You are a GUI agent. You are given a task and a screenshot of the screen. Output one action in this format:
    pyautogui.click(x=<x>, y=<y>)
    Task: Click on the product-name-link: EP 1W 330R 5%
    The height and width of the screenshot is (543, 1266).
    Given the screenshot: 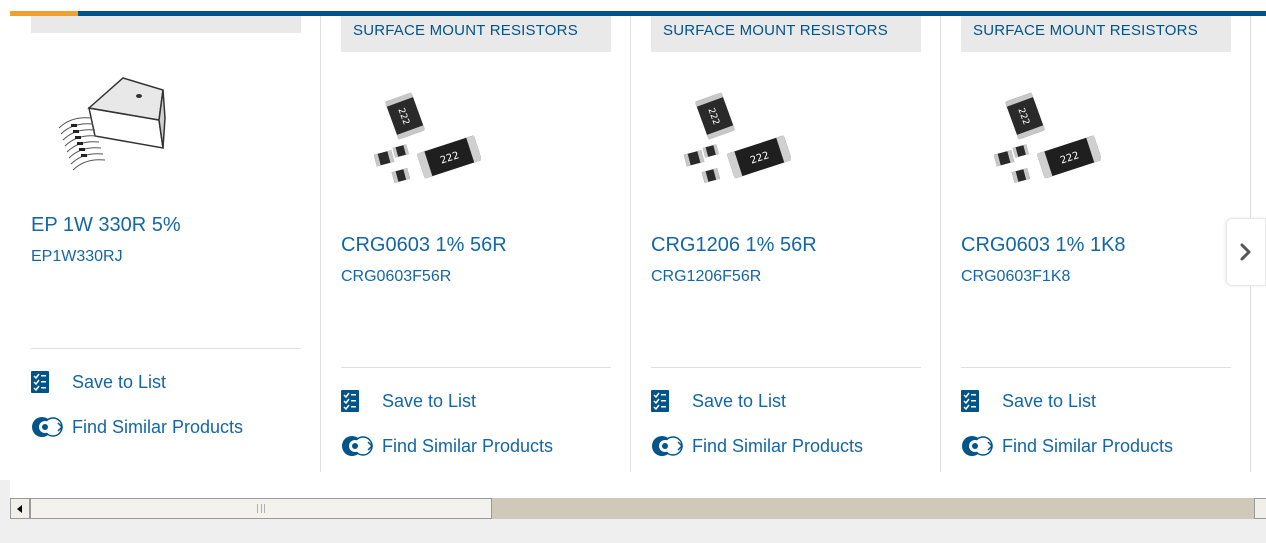 What is the action you would take?
    pyautogui.click(x=106, y=225)
    